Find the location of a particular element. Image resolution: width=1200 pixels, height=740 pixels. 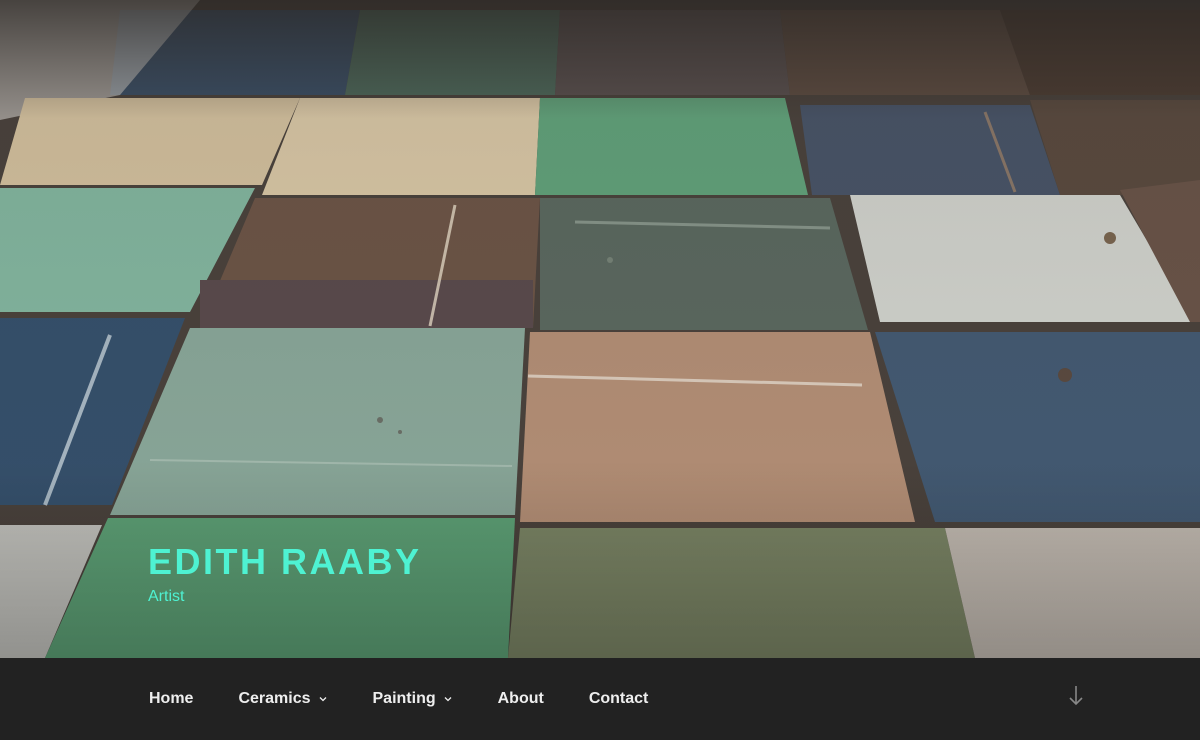

nav-item-painting: Painting is located at coordinates (413, 699).